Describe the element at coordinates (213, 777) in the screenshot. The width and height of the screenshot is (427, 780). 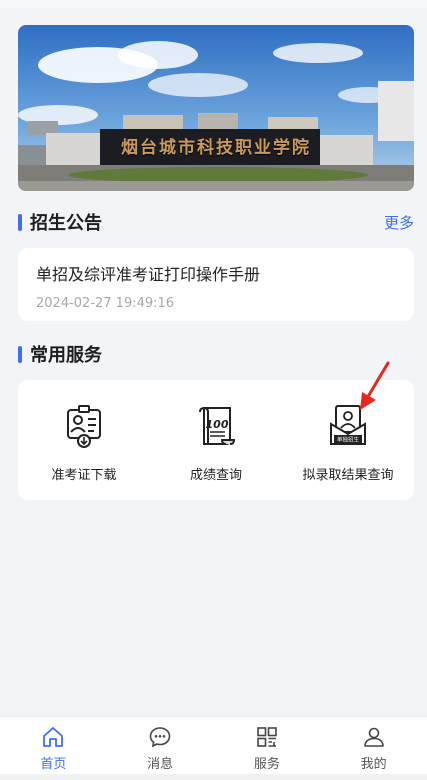
I see `home-indicator-strip` at that location.